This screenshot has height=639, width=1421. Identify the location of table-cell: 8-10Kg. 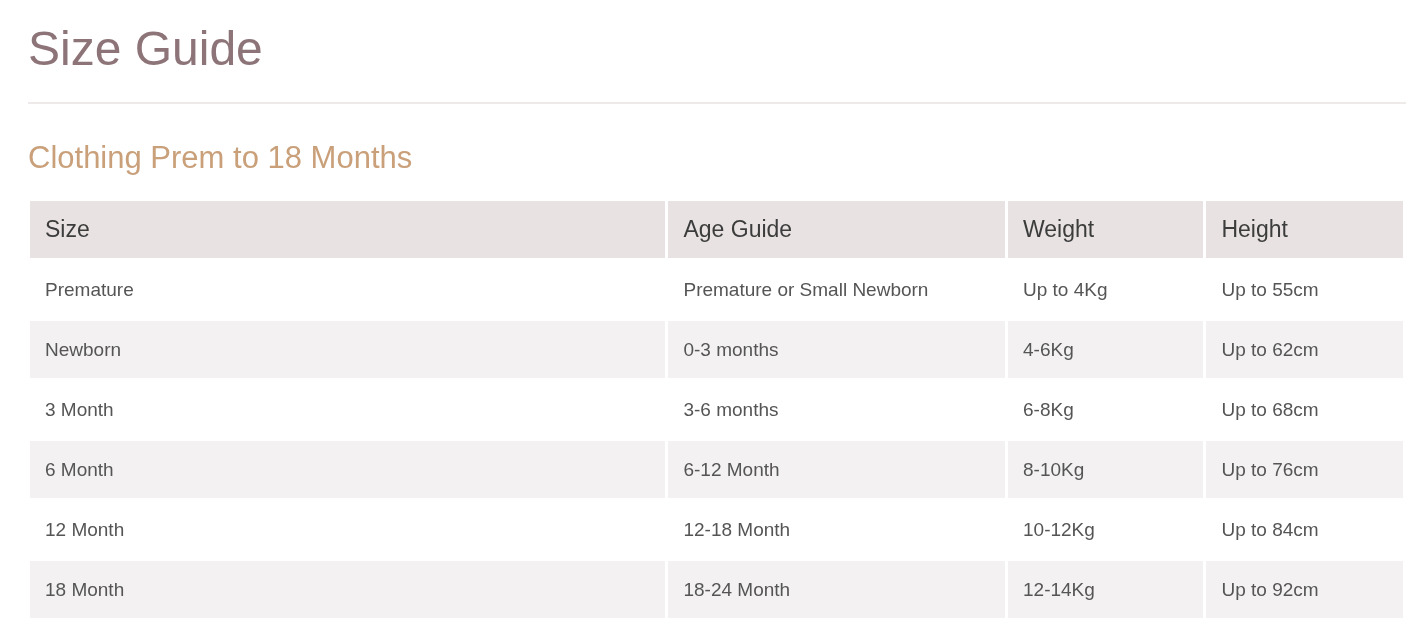
(1106, 469).